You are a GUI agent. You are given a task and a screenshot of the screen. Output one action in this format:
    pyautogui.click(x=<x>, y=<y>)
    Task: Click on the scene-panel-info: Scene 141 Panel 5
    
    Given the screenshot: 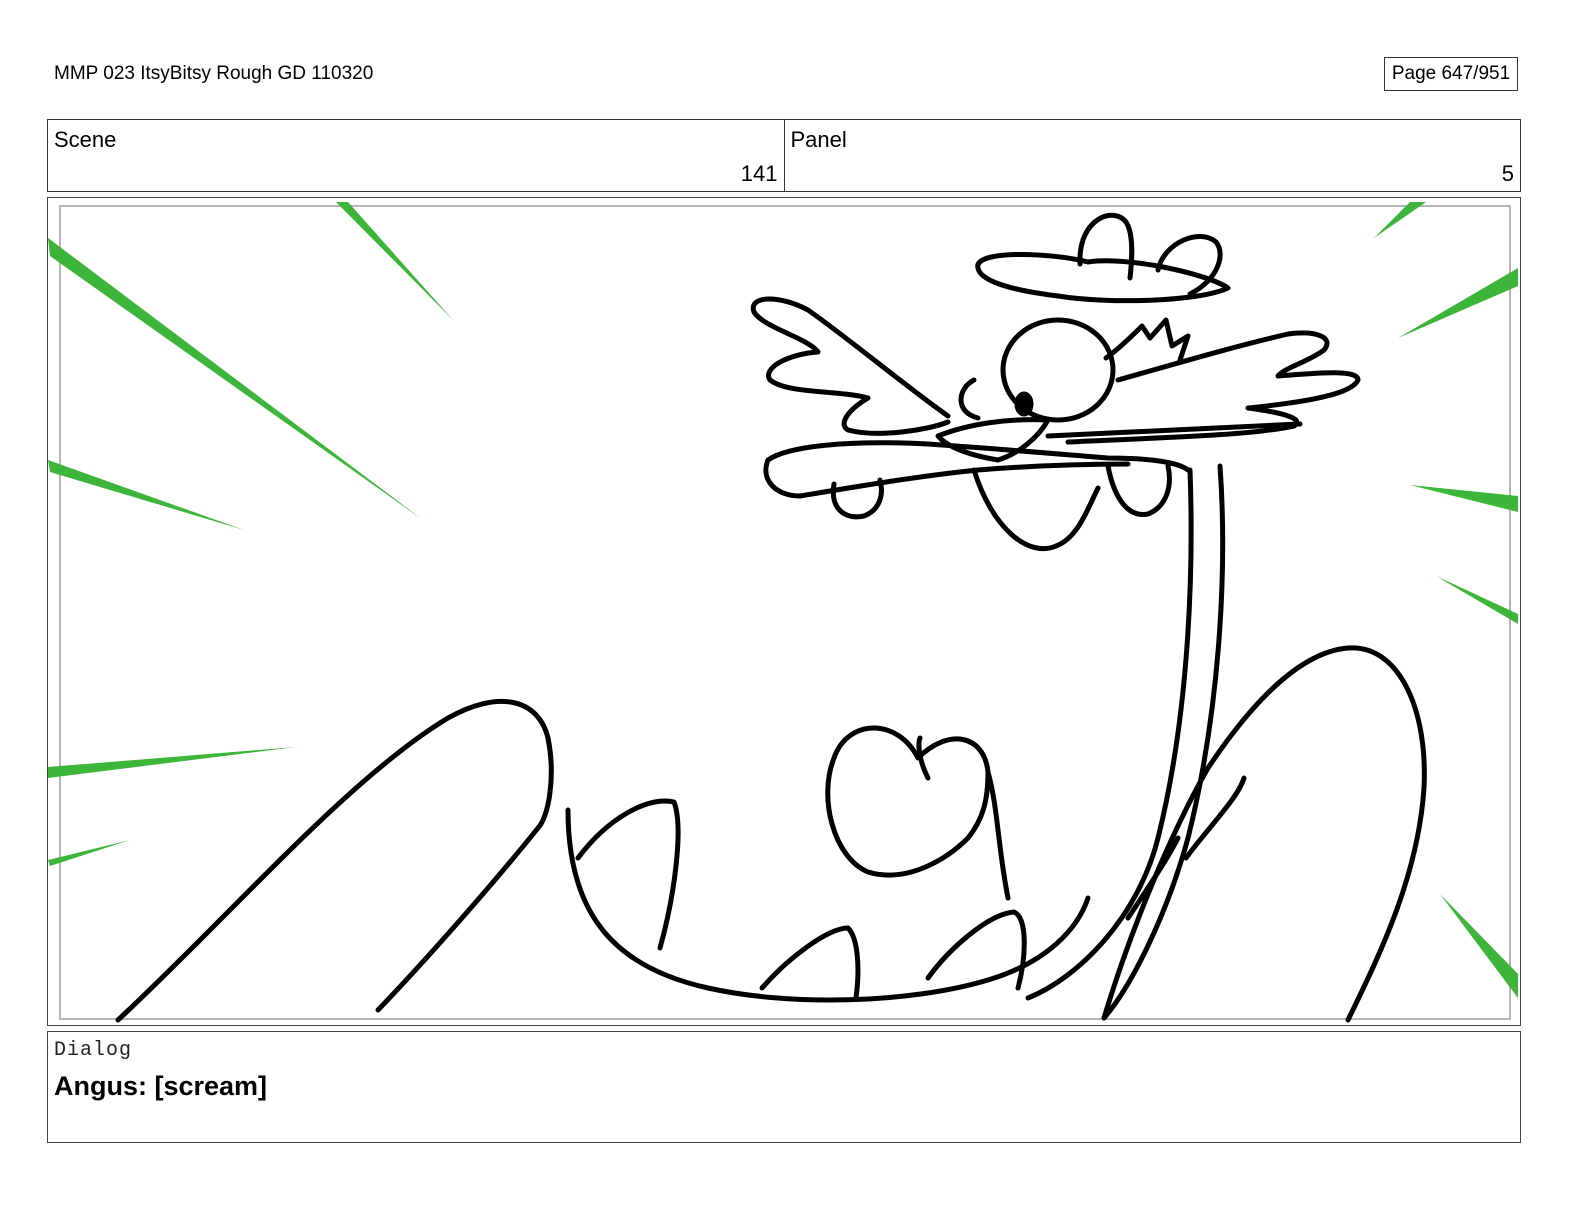 What is the action you would take?
    pyautogui.click(x=784, y=155)
    